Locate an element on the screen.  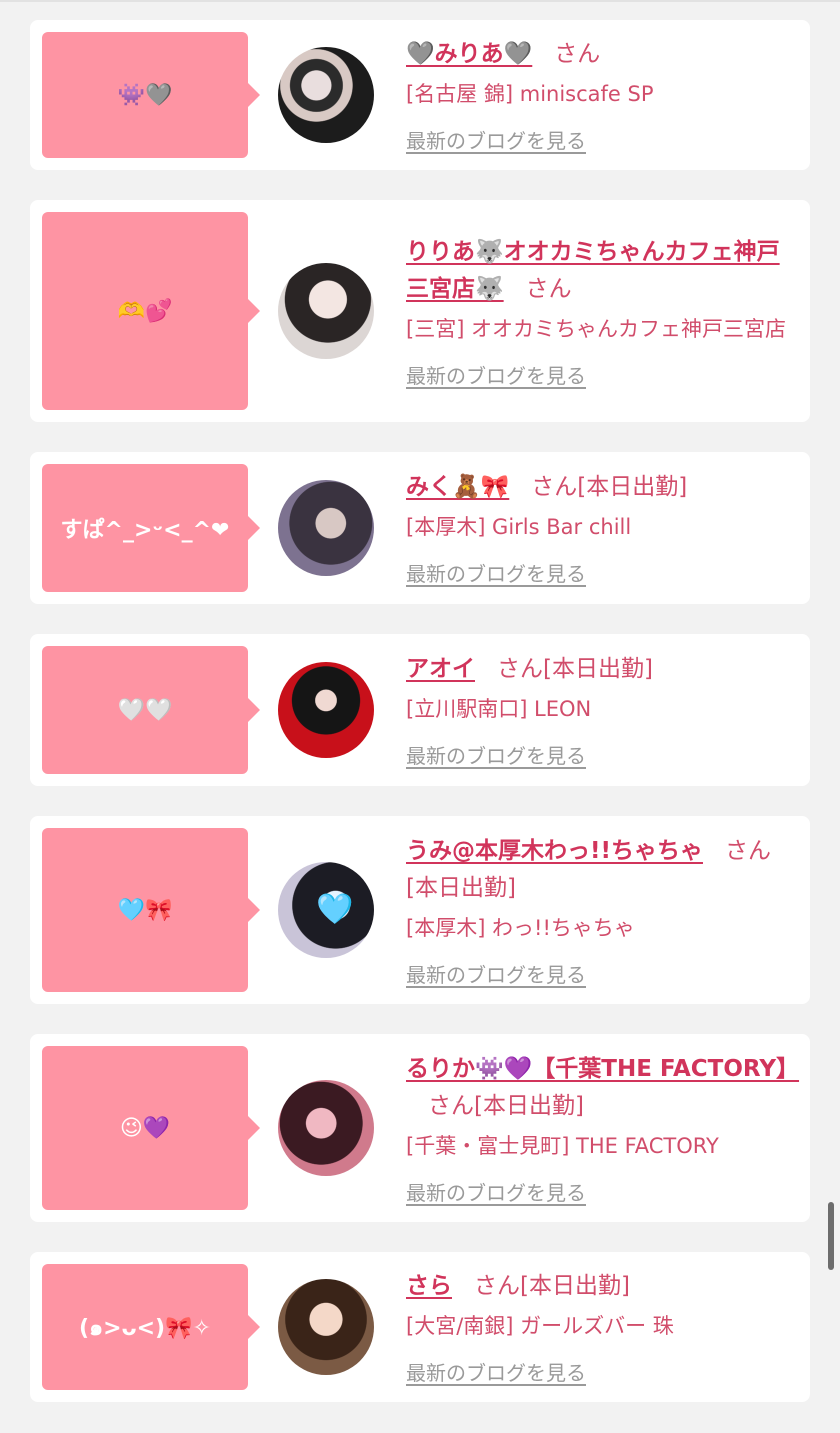
avatar: 🩵 is located at coordinates (326, 910).